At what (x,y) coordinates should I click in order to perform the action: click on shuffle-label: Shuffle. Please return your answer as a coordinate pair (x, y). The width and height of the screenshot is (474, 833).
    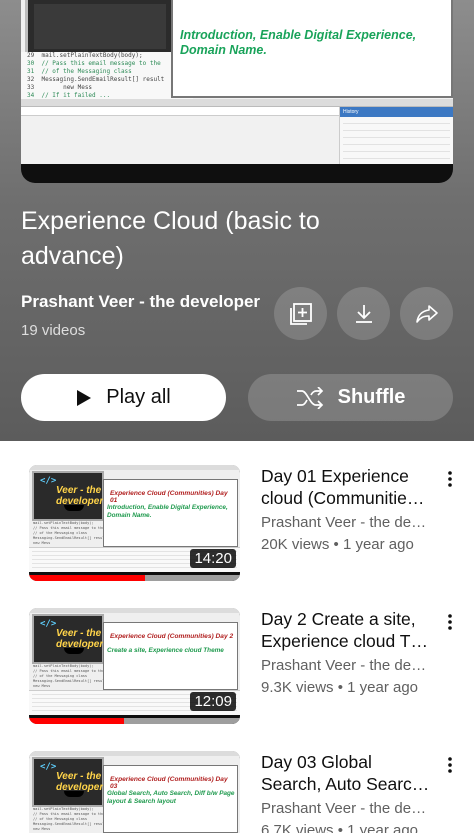
    Looking at the image, I should click on (371, 397).